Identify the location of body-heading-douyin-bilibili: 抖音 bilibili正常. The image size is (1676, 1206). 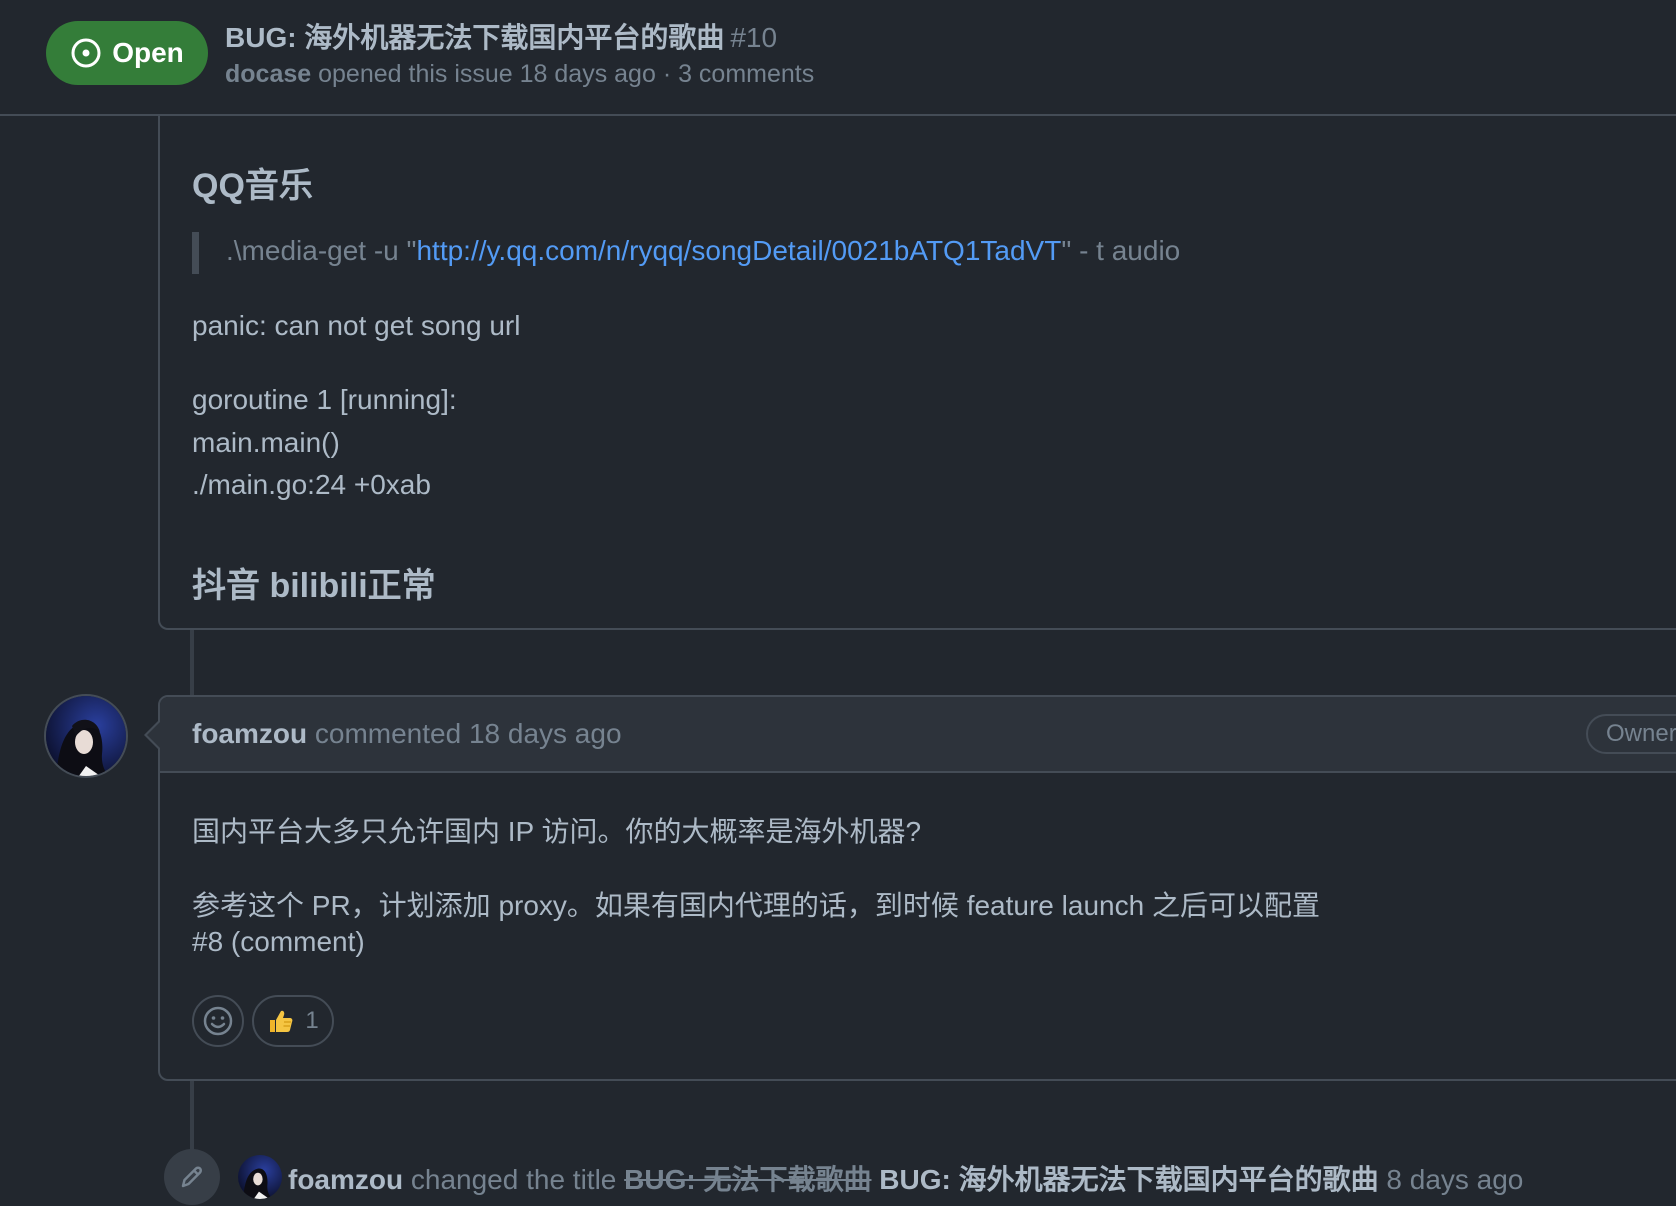
(314, 586).